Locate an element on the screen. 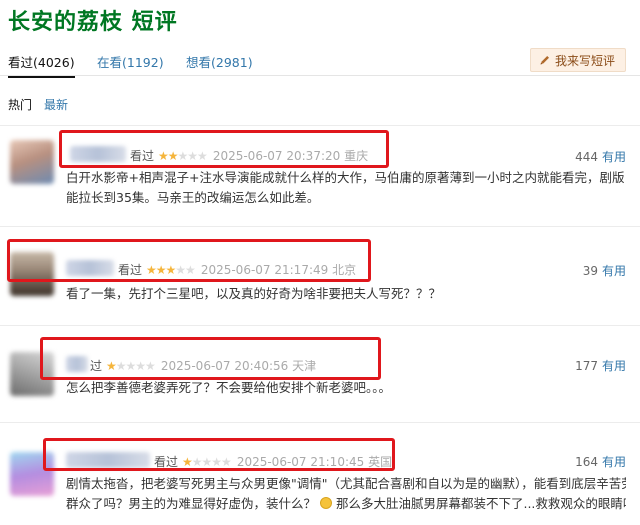  write-review-label: 我来写短评 is located at coordinates (584, 60).